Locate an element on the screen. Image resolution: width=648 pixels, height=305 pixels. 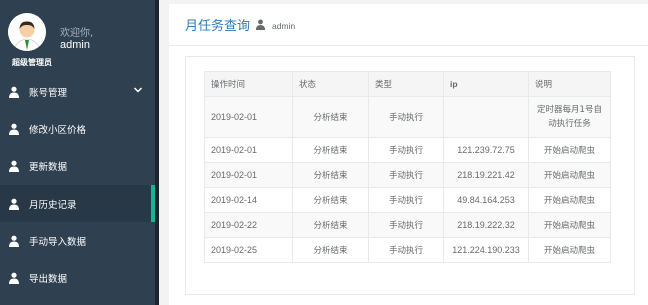
sidebar-item-label: 修改小区价格 is located at coordinates (58, 130).